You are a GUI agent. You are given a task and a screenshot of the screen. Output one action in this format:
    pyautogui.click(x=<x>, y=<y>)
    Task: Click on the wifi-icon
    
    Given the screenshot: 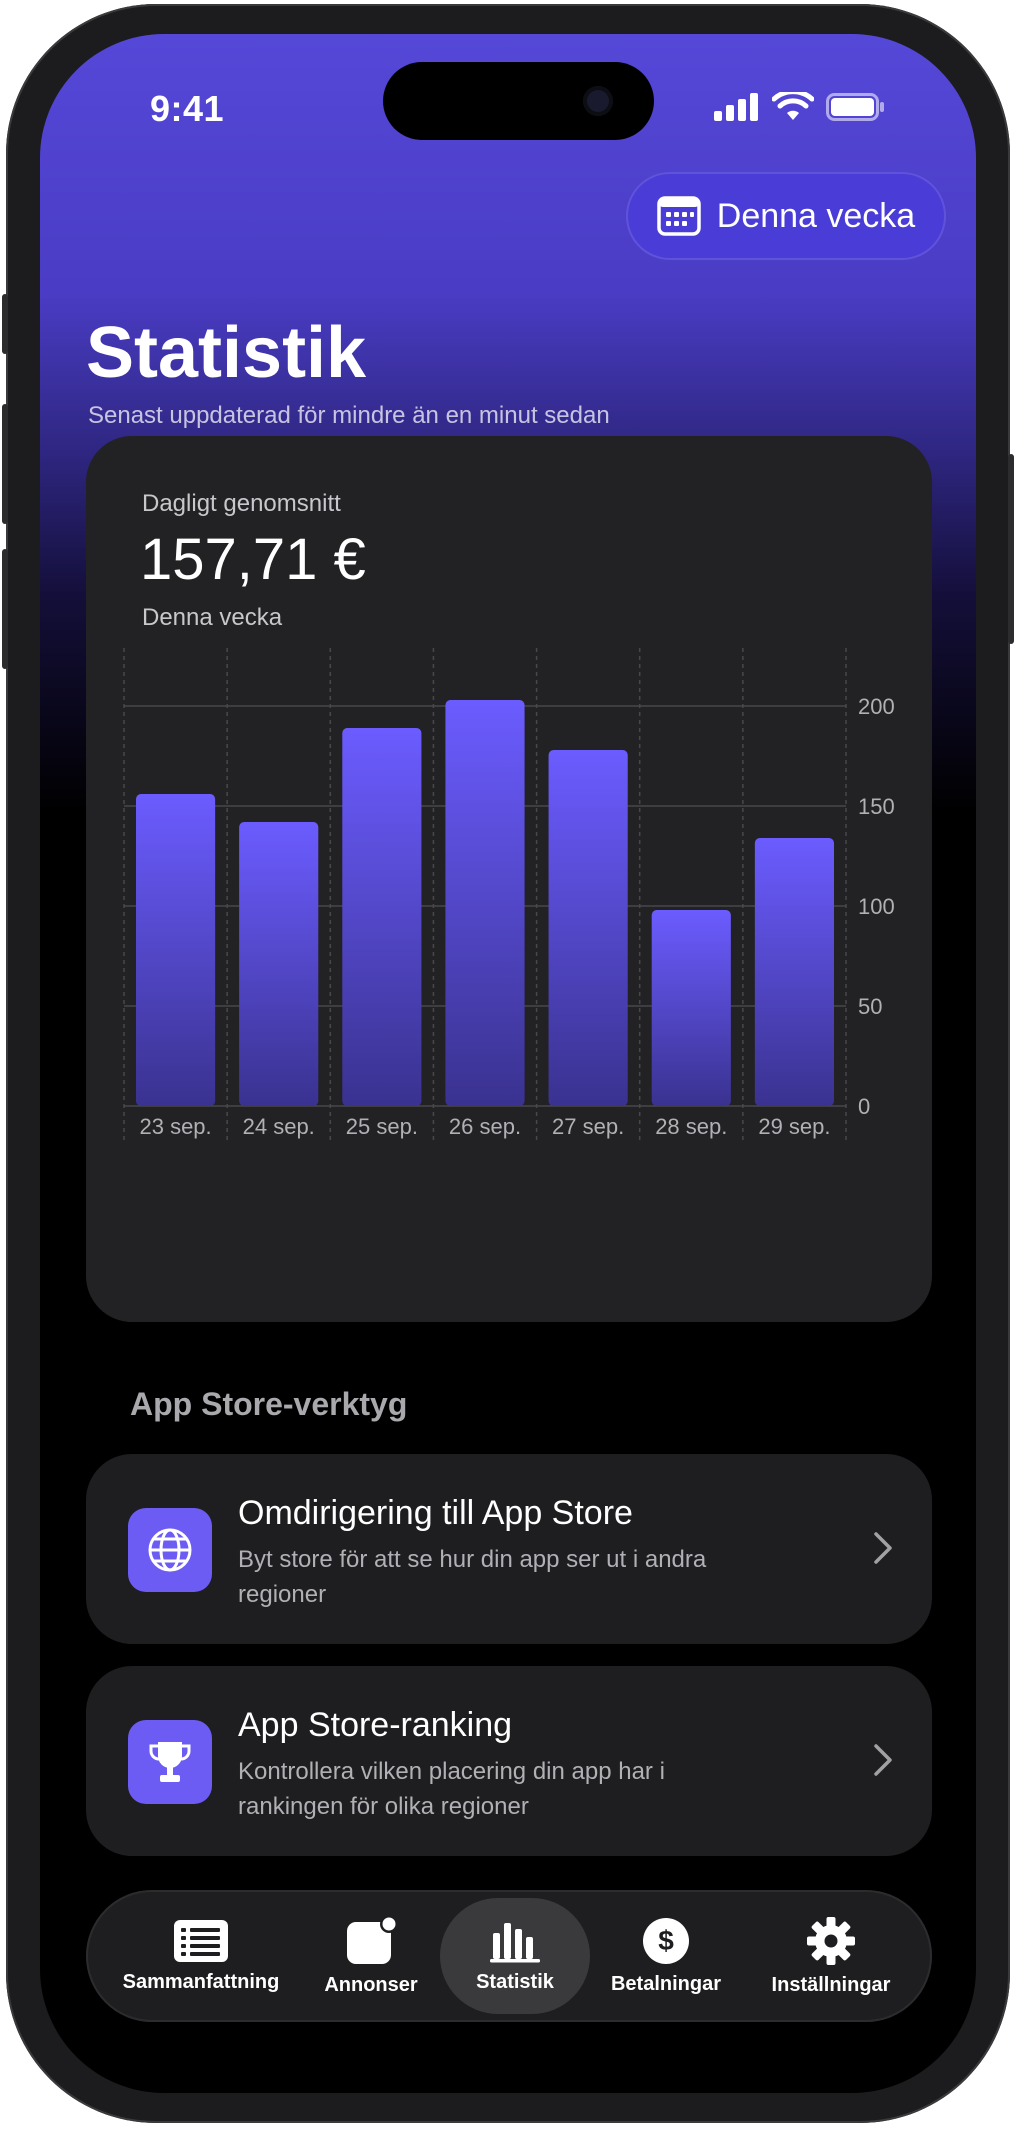 What is the action you would take?
    pyautogui.click(x=793, y=106)
    